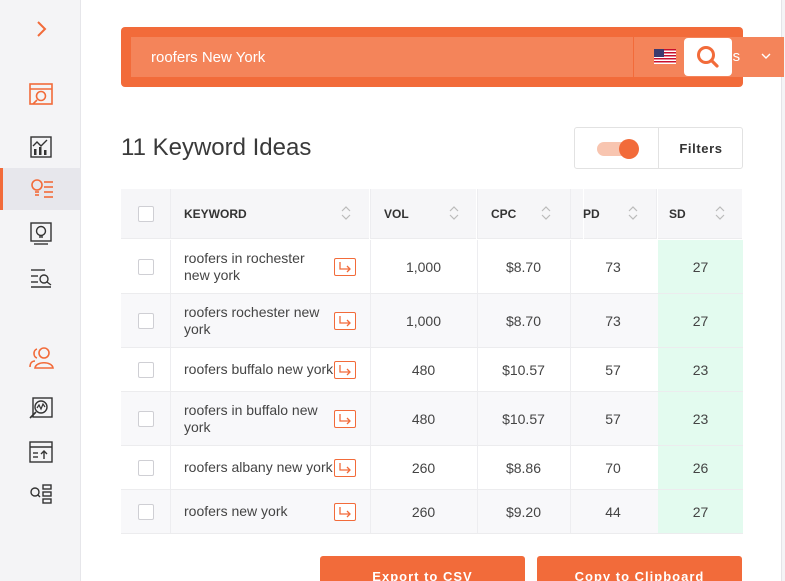  I want to click on header-keyword: KEYWORD, so click(277, 214).